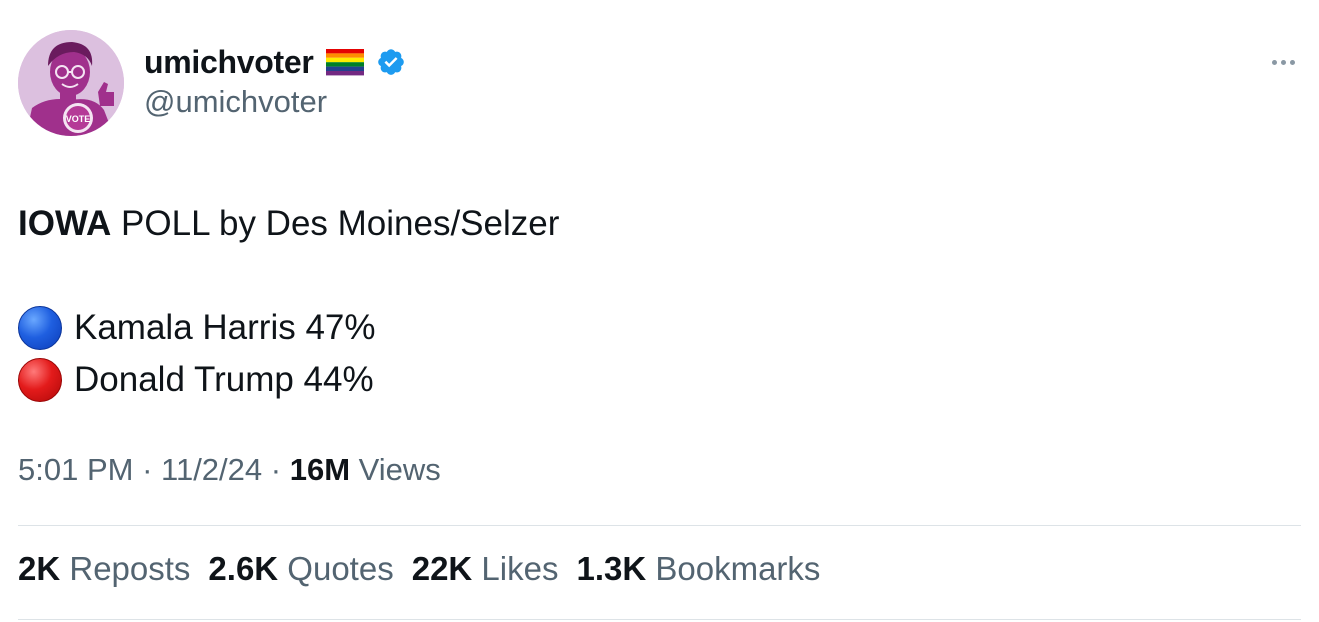 The height and width of the screenshot is (622, 1319). What do you see at coordinates (659, 619) in the screenshot?
I see `divider-bottom` at bounding box center [659, 619].